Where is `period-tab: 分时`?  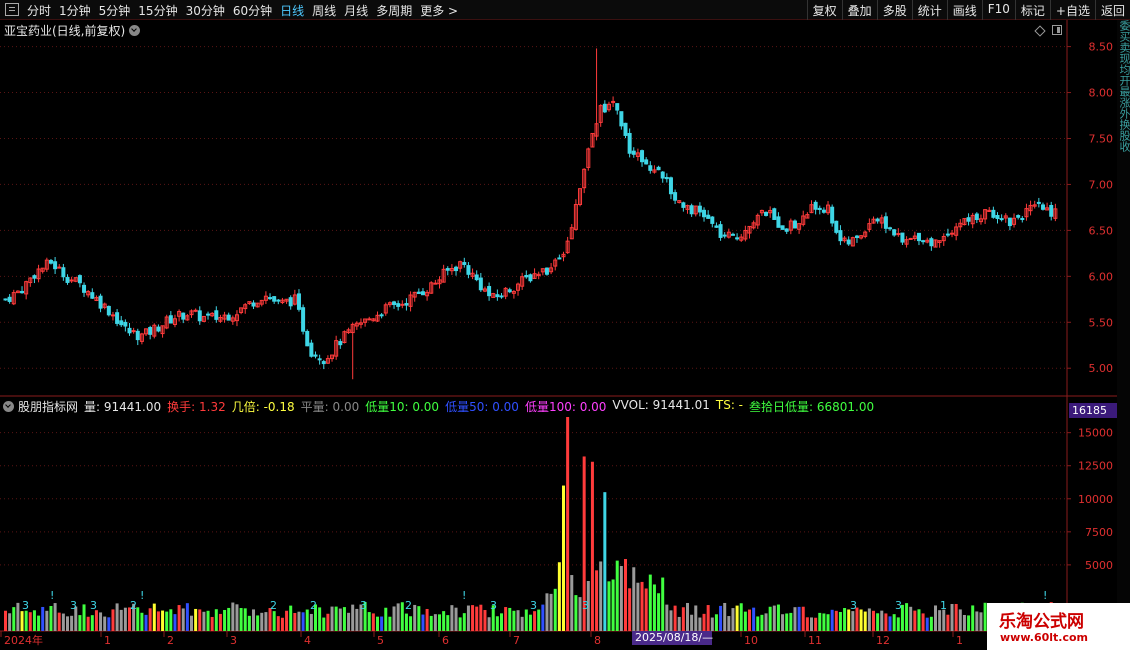
period-tab: 分时 is located at coordinates (39, 10).